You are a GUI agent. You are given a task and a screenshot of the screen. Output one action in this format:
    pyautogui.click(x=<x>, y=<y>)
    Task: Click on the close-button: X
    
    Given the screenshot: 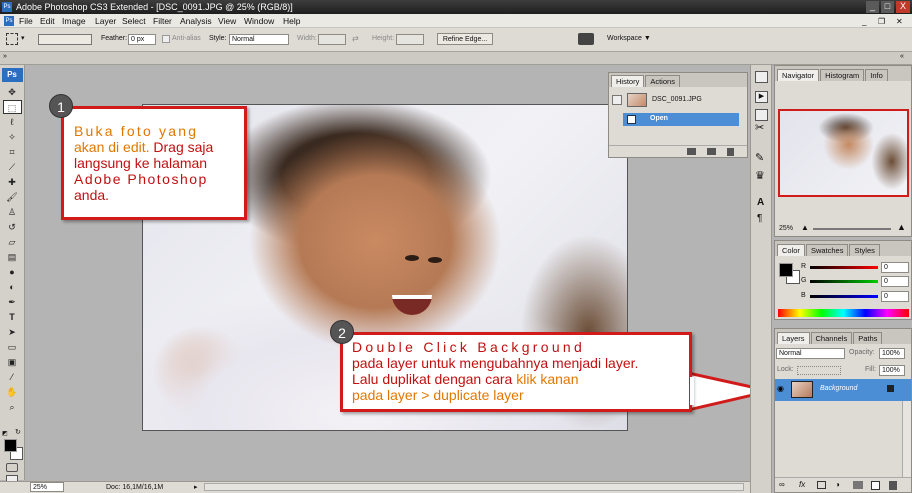 What is the action you would take?
    pyautogui.click(x=903, y=7)
    